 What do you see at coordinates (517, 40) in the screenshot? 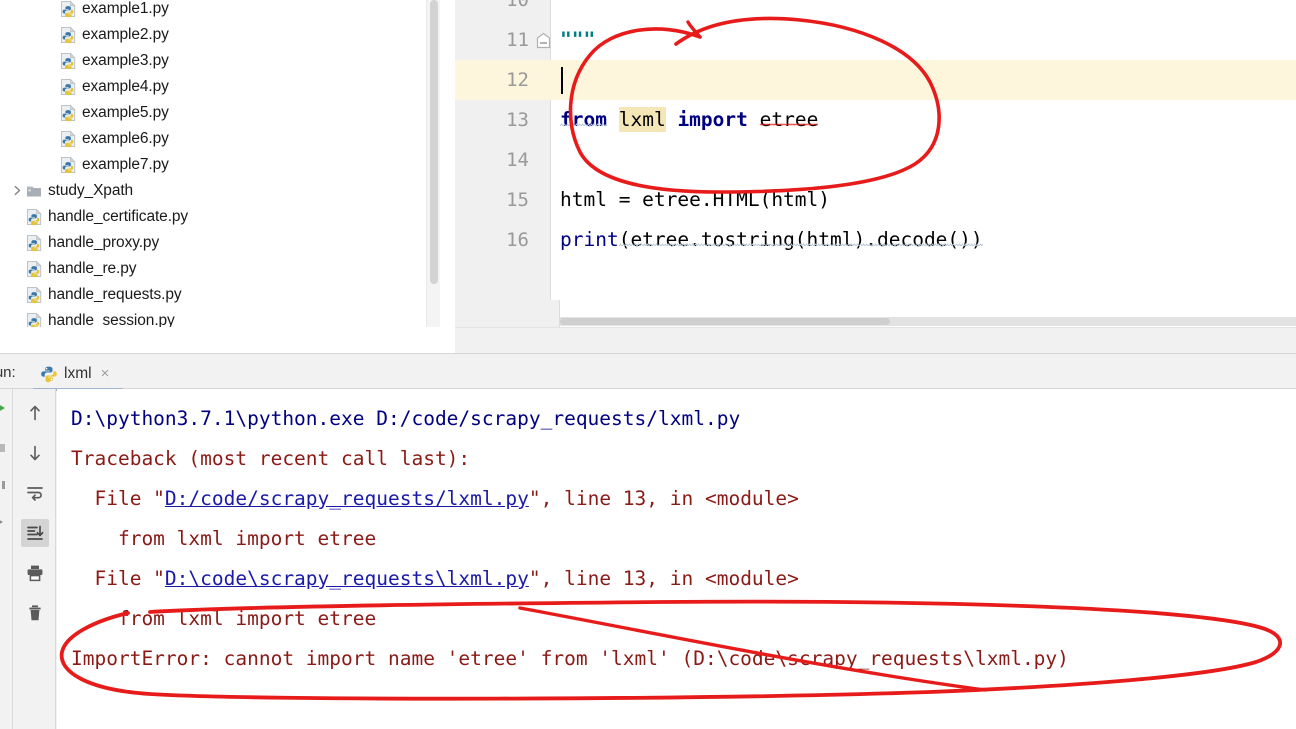
I see `line-number: 11` at bounding box center [517, 40].